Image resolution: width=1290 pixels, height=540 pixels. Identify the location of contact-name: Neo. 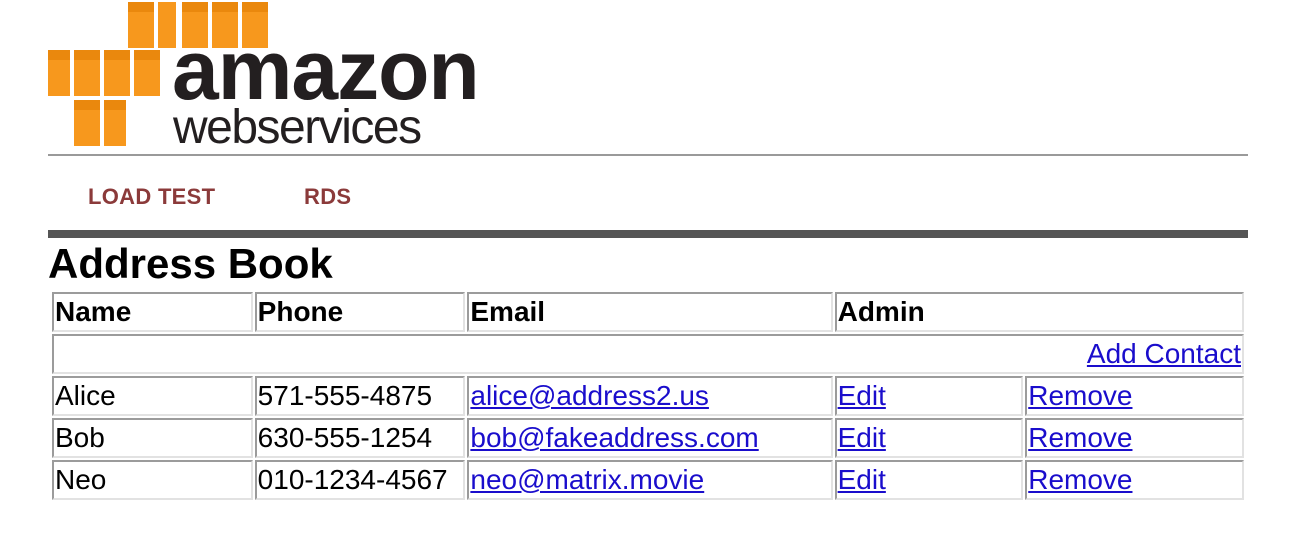
(152, 480).